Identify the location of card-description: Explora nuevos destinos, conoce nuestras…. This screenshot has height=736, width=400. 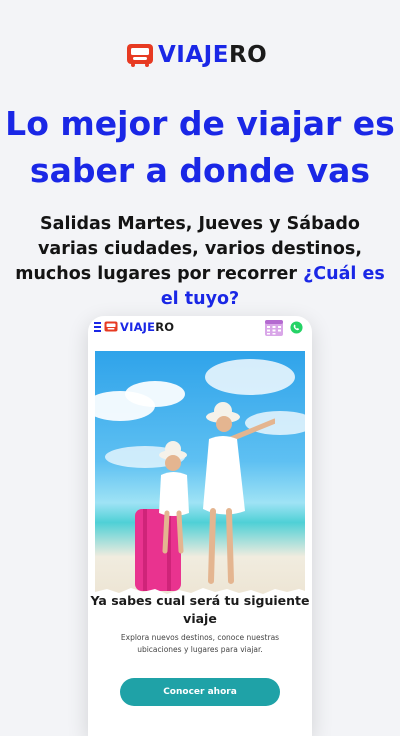
(200, 643).